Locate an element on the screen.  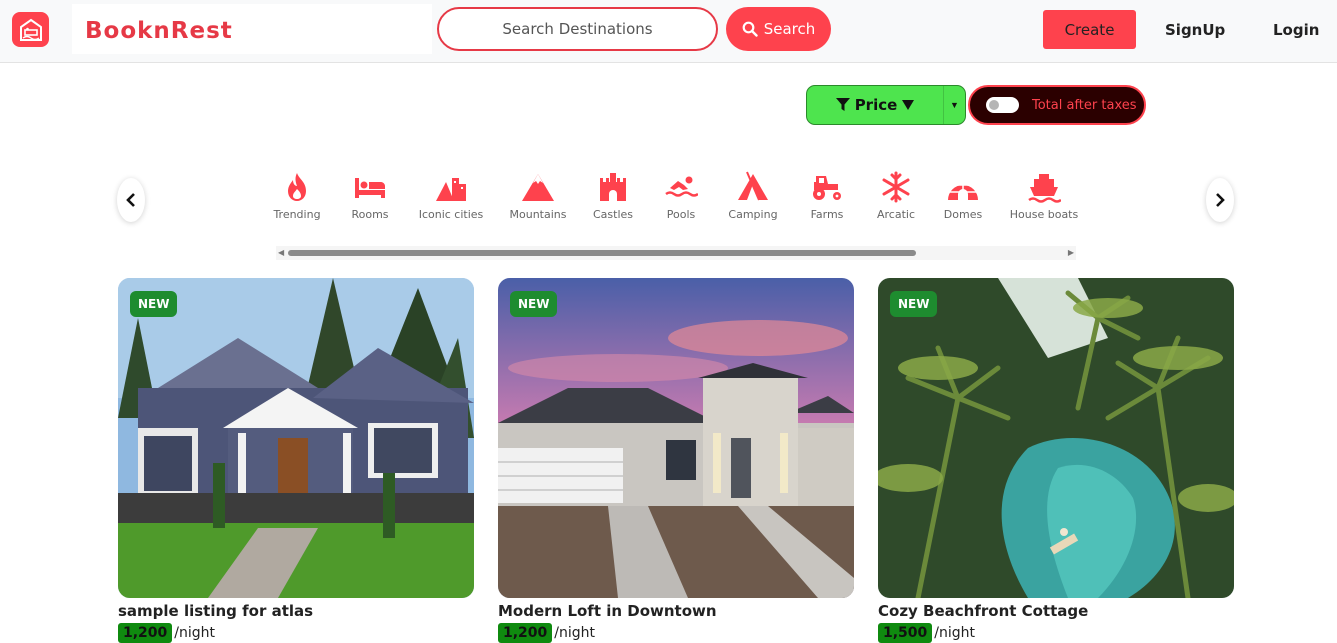
price-filter-label: Price is located at coordinates (876, 105).